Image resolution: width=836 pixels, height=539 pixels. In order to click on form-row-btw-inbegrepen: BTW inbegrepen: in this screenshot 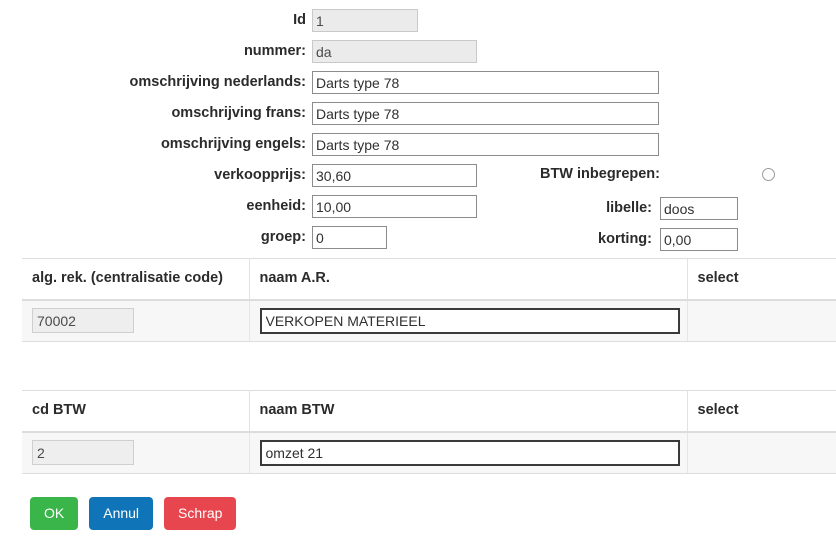, I will do `click(600, 174)`.